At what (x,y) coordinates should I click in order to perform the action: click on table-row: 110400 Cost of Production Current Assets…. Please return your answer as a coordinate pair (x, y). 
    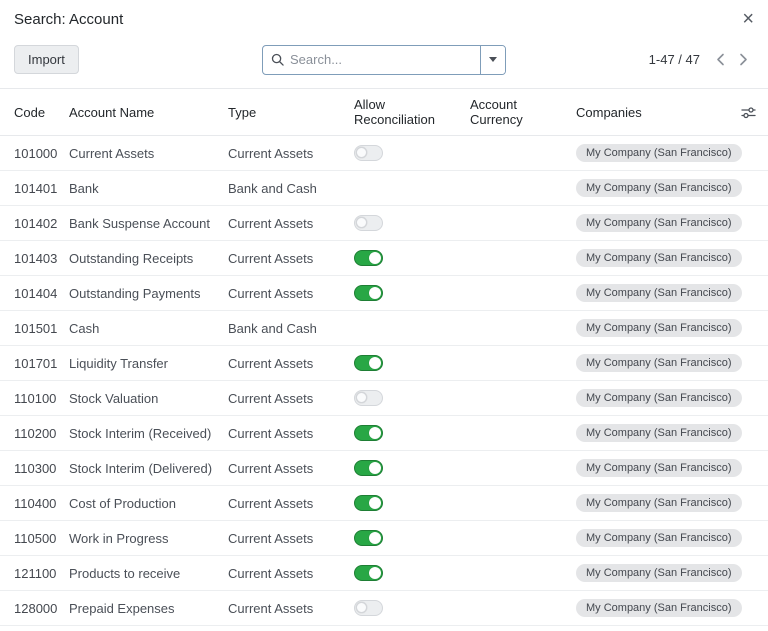
    Looking at the image, I should click on (384, 503).